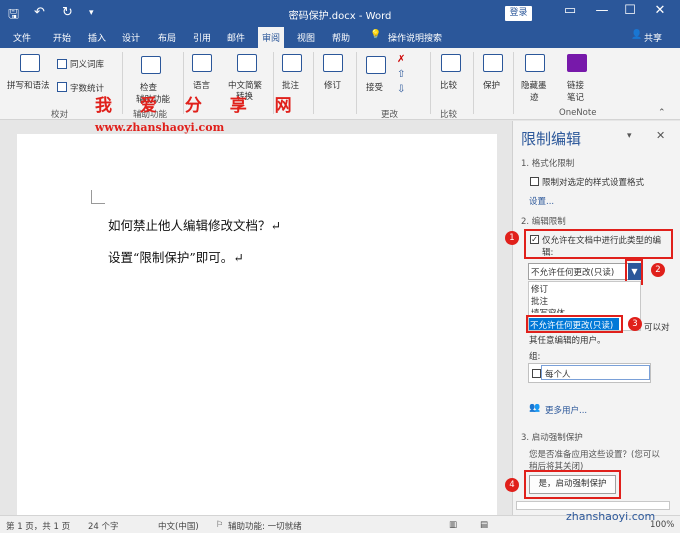 This screenshot has height=533, width=680. What do you see at coordinates (611, 516) in the screenshot?
I see `watermark-bottom: zhanshaoyi.com` at bounding box center [611, 516].